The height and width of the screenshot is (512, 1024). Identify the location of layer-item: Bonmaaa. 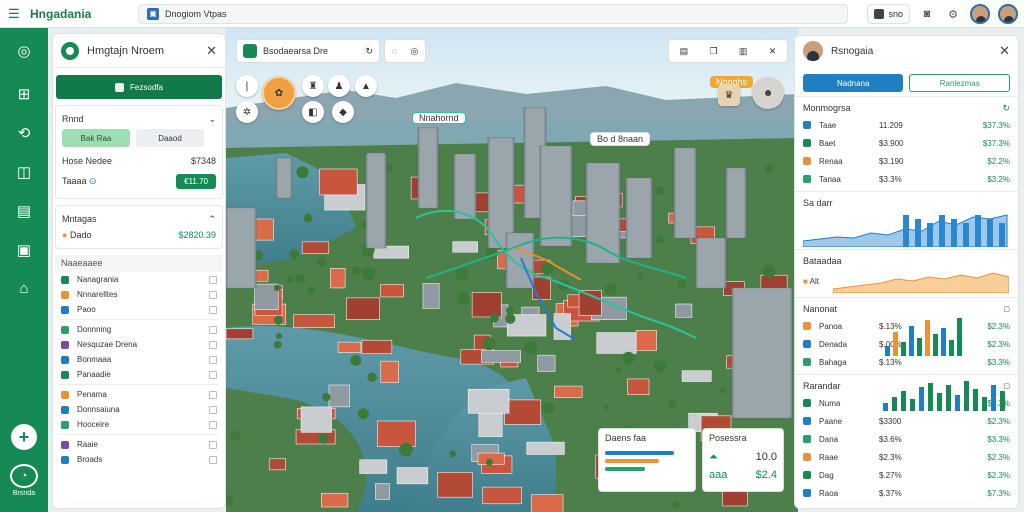
(139, 359).